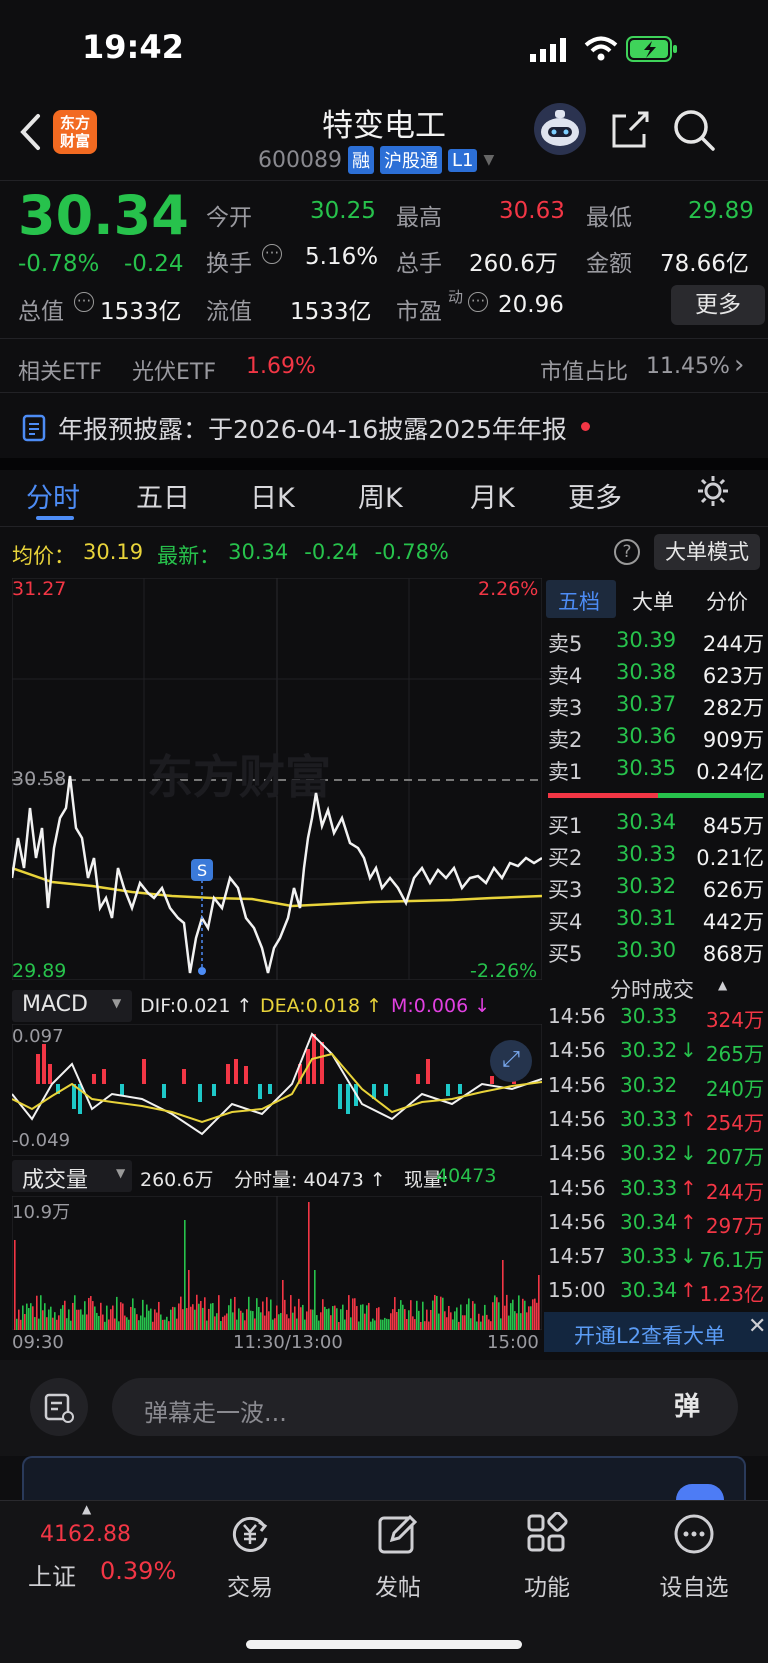  I want to click on big-order-mode-button: 大单模式, so click(707, 552).